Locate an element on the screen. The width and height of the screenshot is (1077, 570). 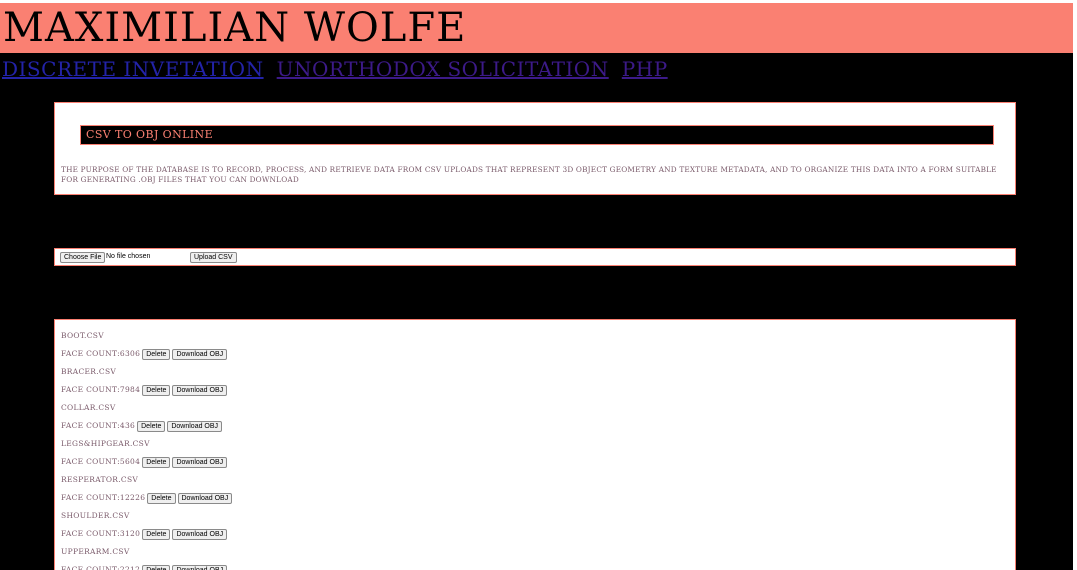
upload-panel: Choose File No file chosen Upload CSV is located at coordinates (535, 257).